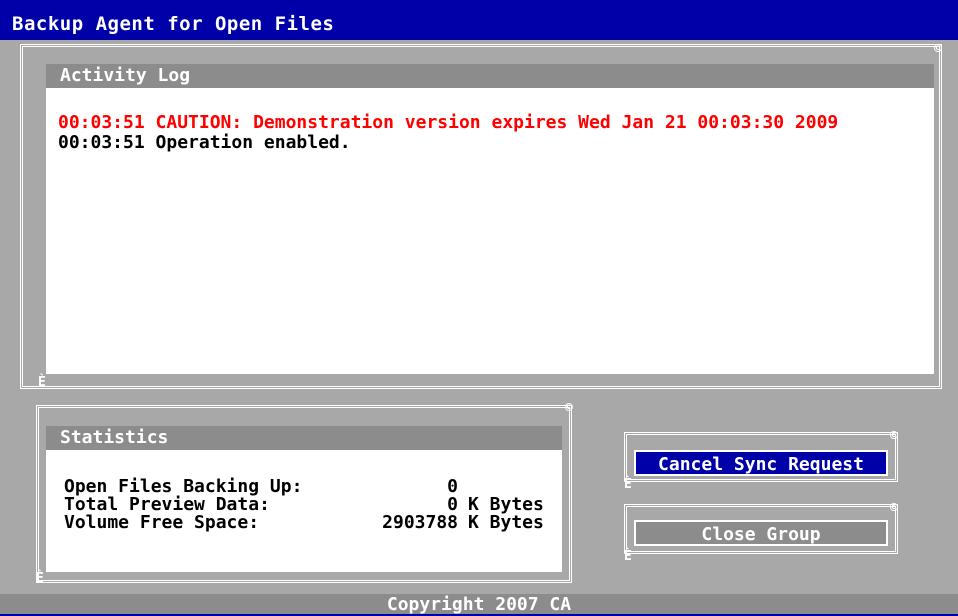 The image size is (958, 616). I want to click on stat-unit: K Bytes, so click(506, 522).